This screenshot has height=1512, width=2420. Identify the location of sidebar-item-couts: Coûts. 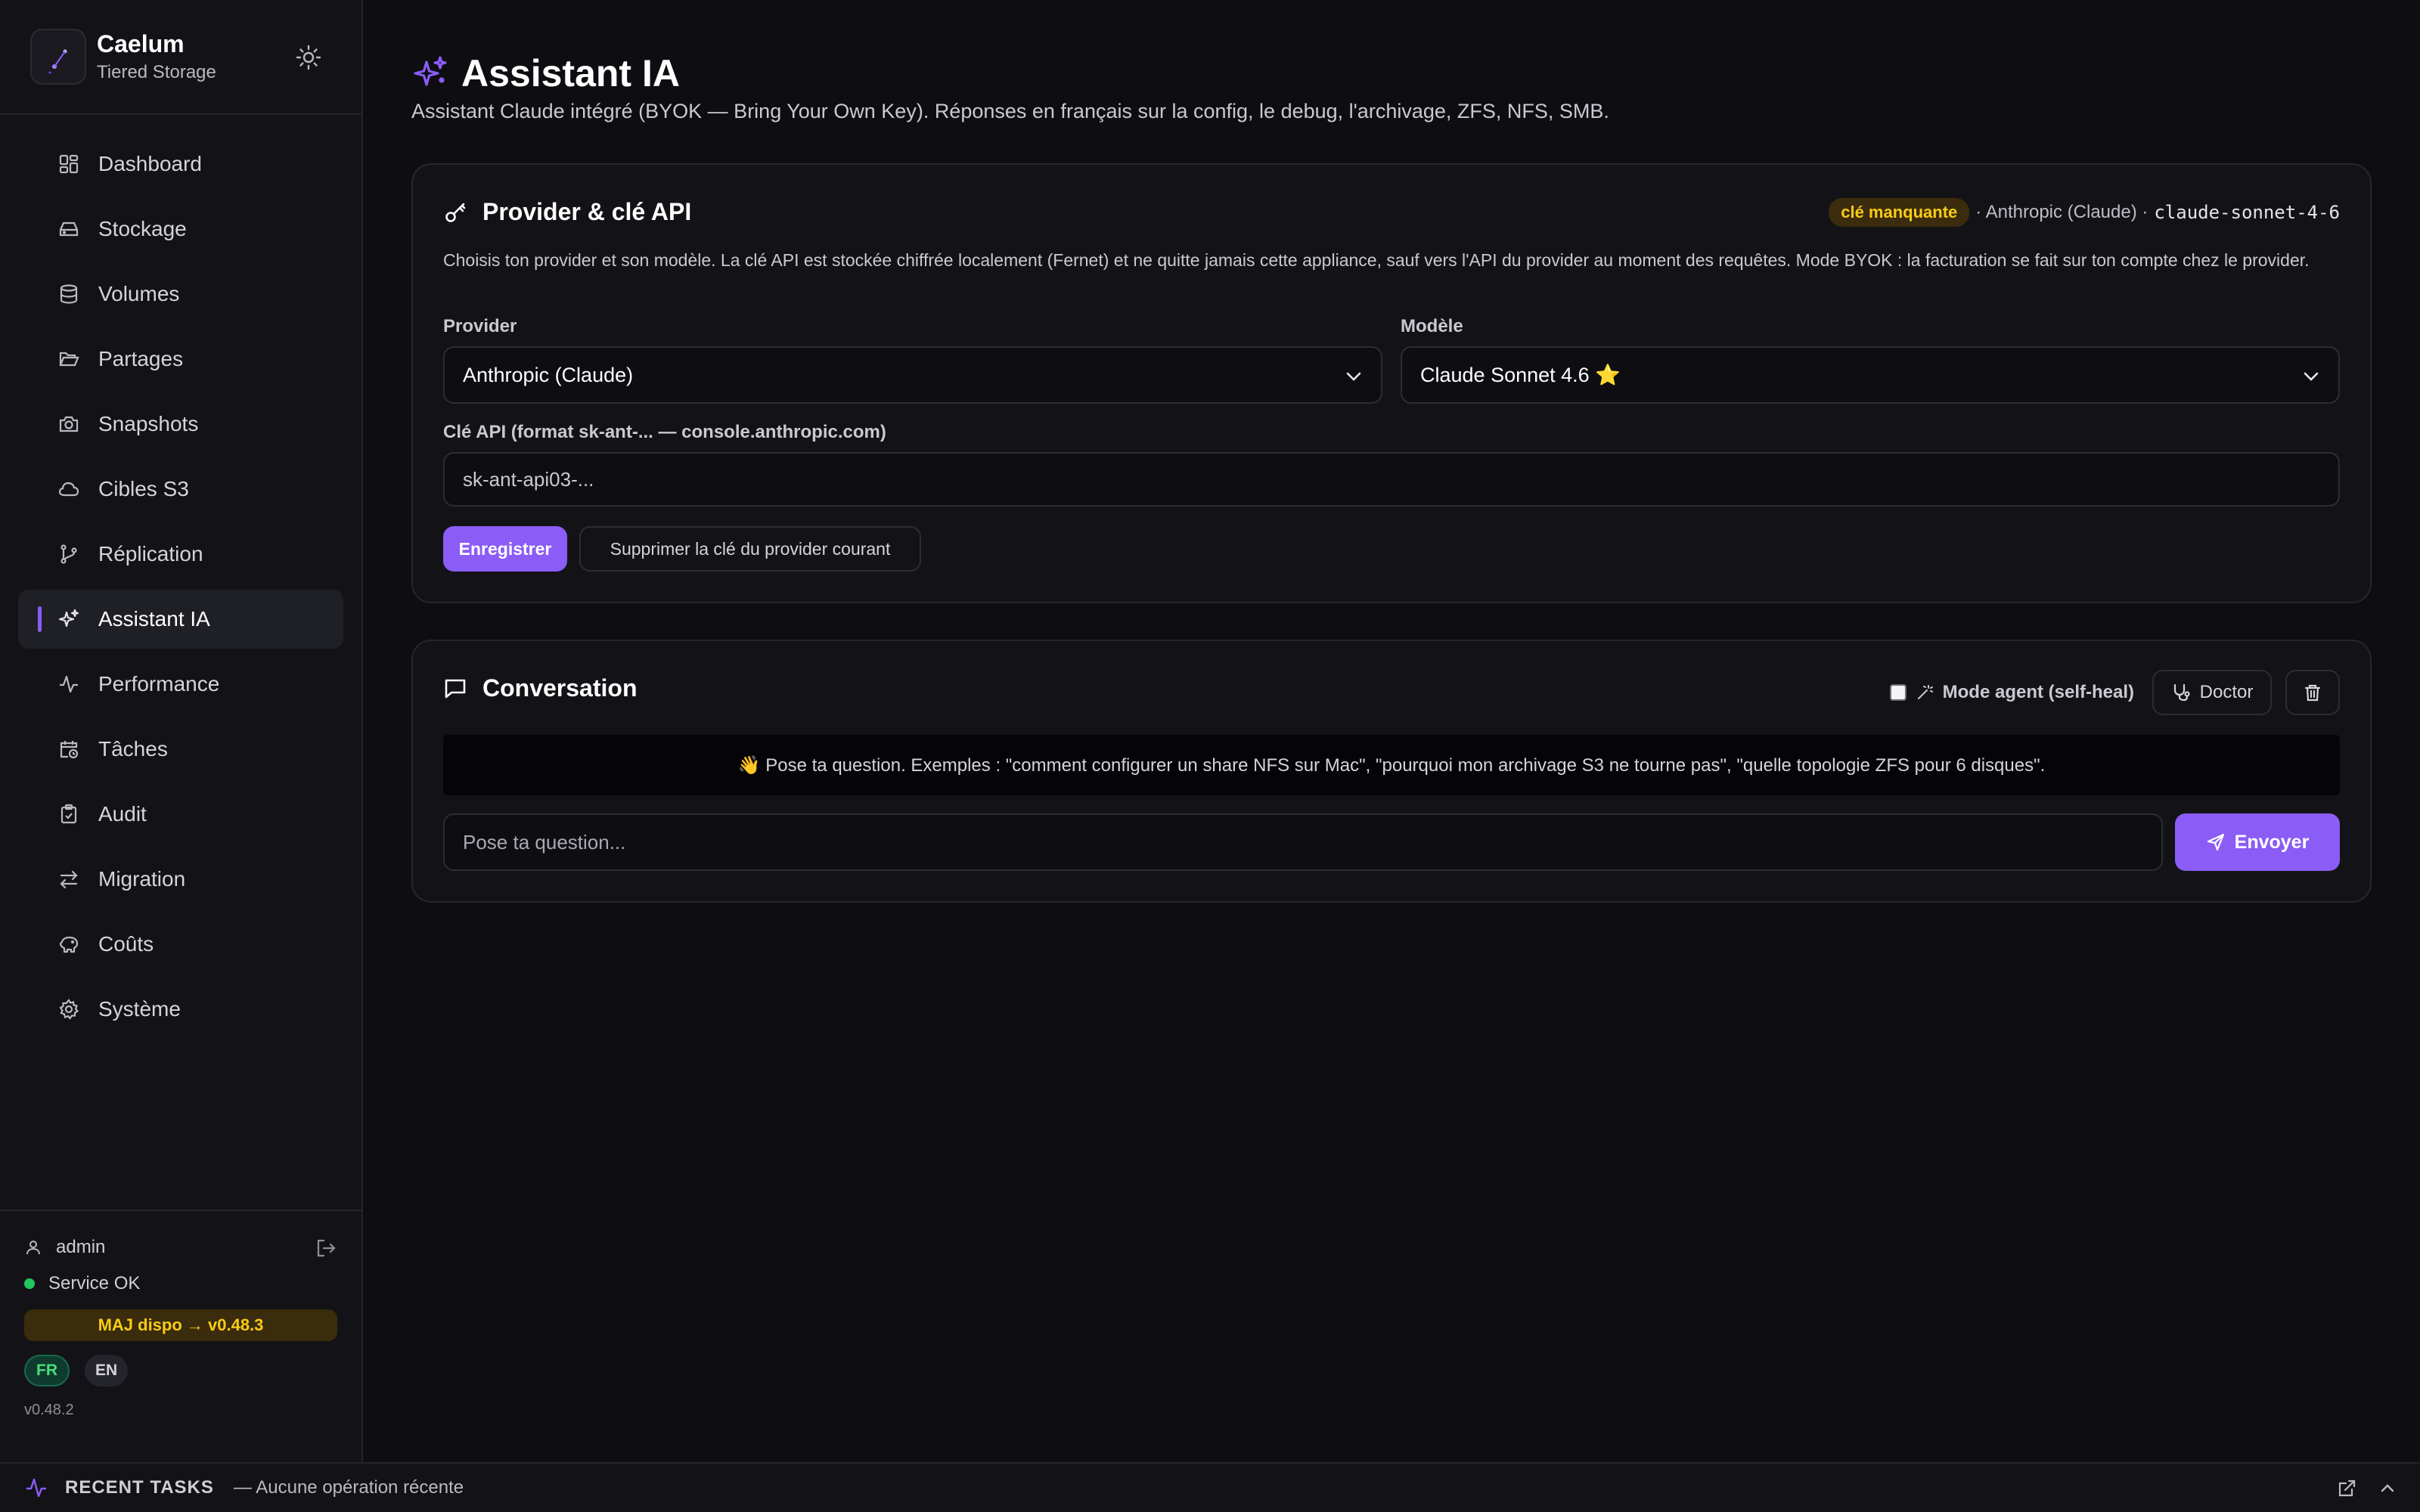
(180, 945).